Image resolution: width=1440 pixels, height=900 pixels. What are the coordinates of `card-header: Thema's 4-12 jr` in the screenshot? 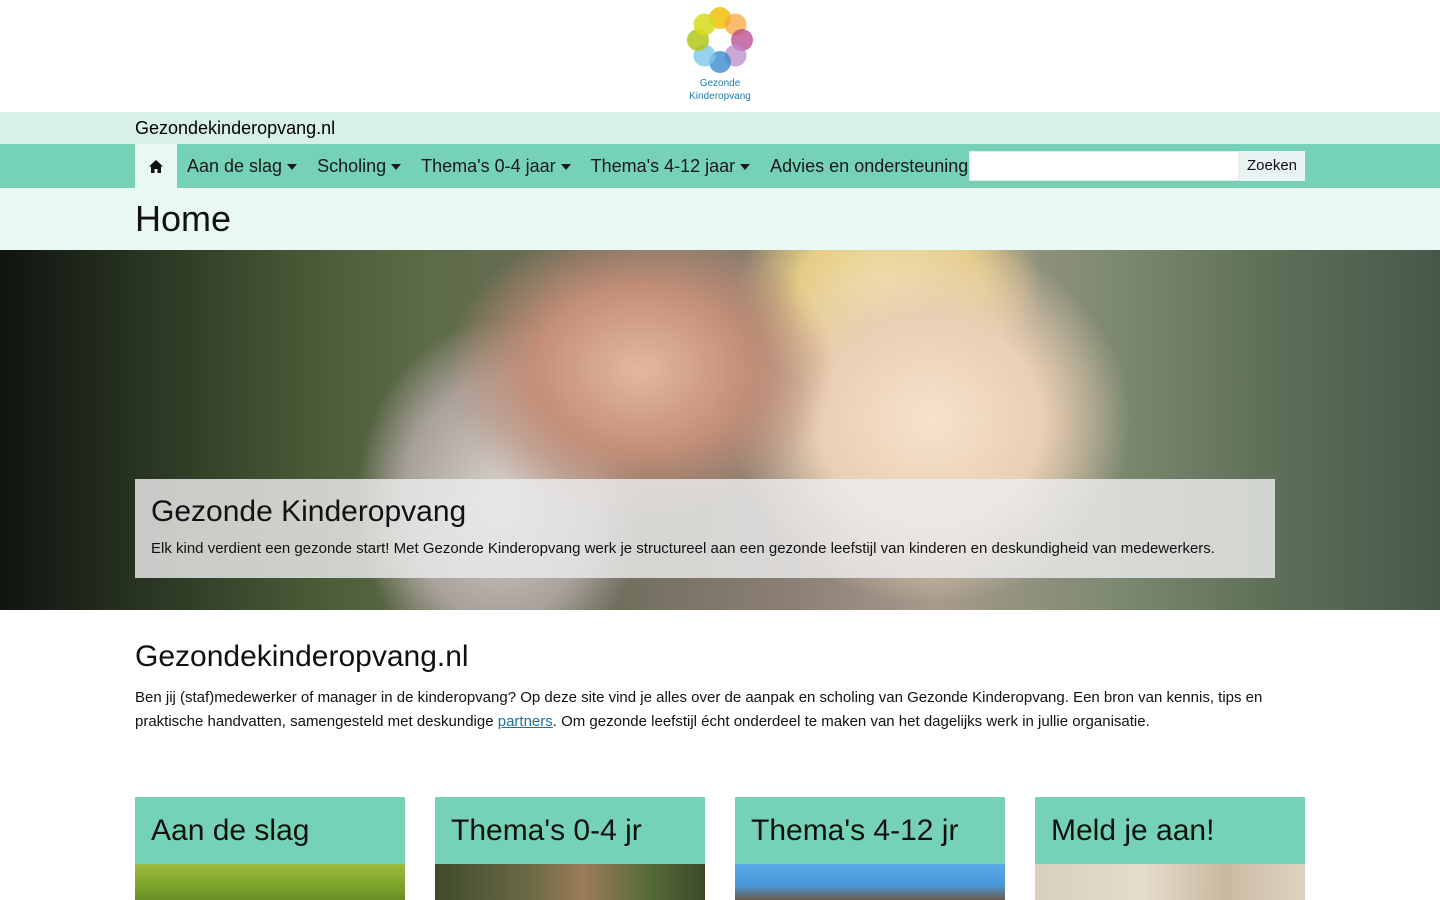 It's located at (870, 830).